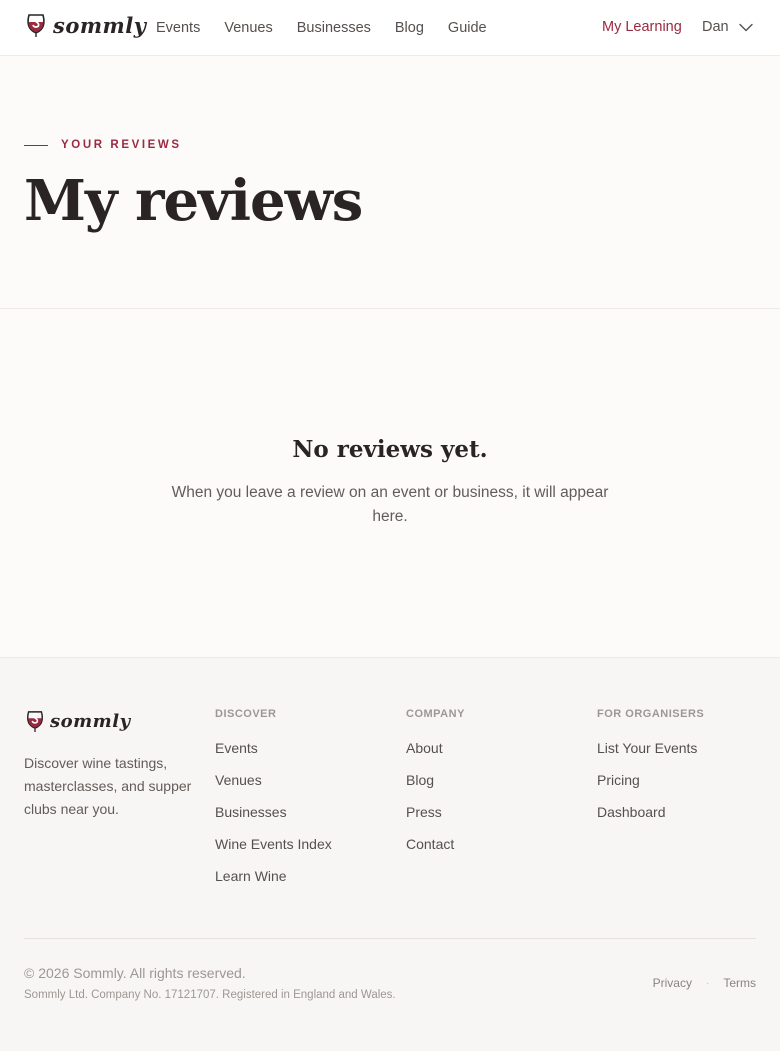 Image resolution: width=780 pixels, height=1051 pixels. Describe the element at coordinates (745, 27) in the screenshot. I see `chevron-down-icon` at that location.